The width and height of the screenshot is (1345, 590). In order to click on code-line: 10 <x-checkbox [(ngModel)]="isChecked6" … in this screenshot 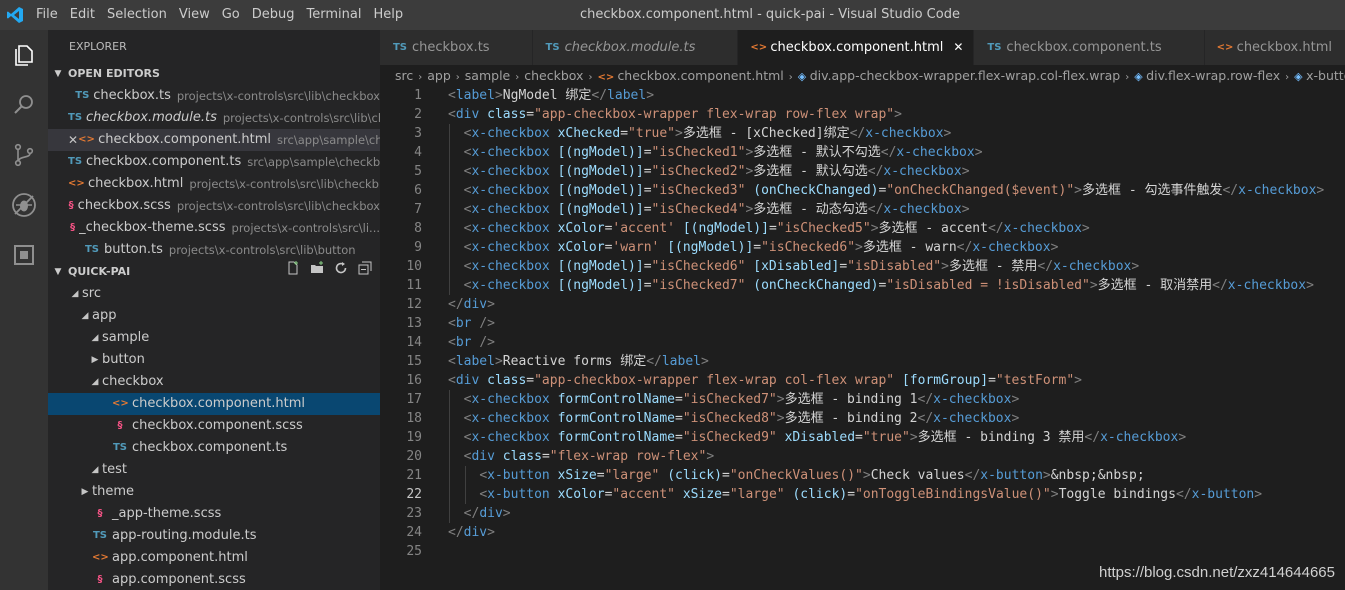, I will do `click(862, 266)`.